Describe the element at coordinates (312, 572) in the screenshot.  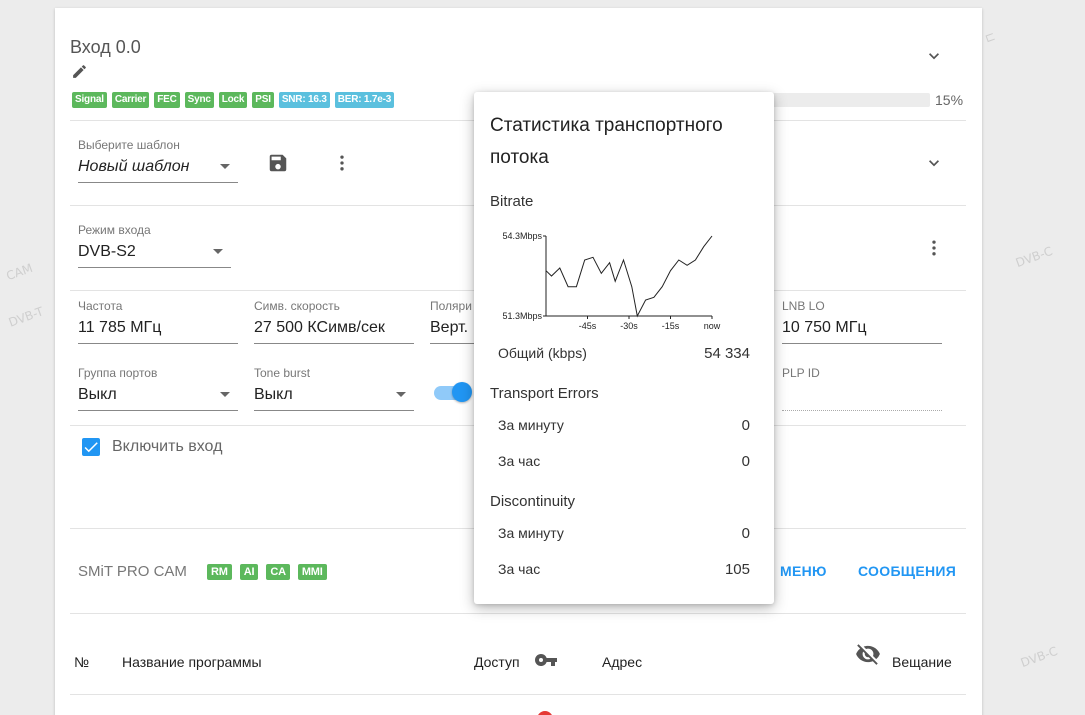
I see `cam-badge-mmi: MMI` at that location.